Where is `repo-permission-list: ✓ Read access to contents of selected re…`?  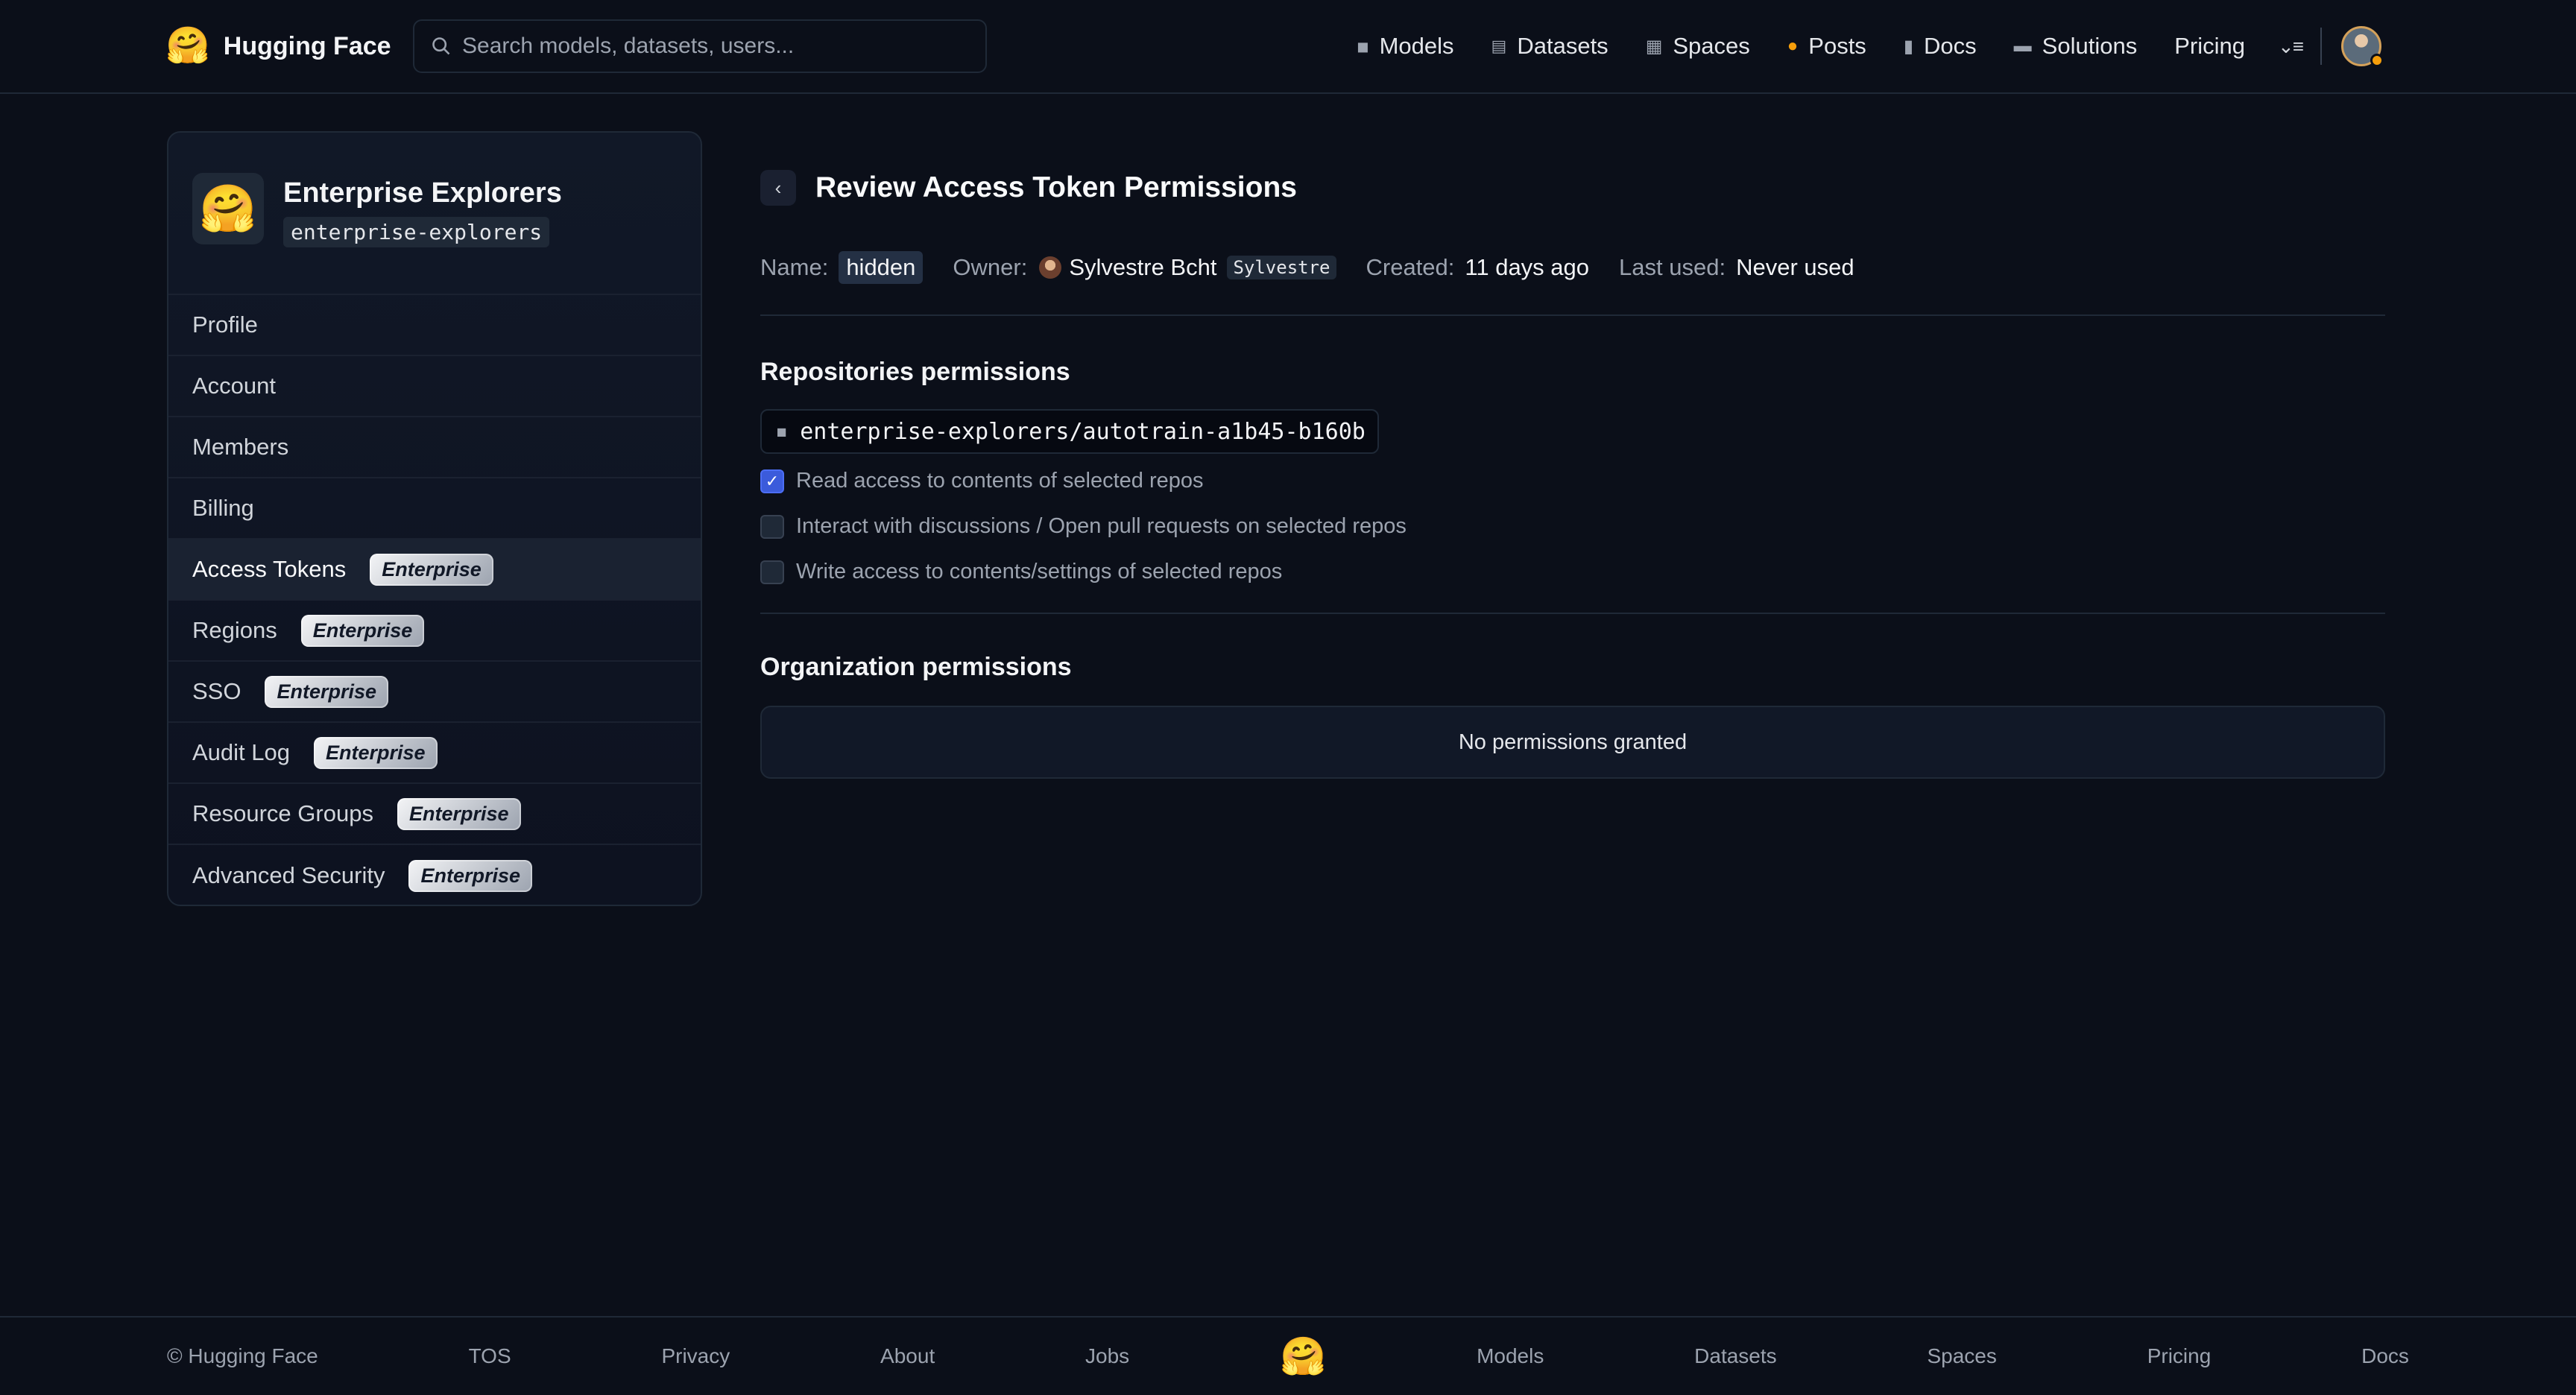 repo-permission-list: ✓ Read access to contents of selected re… is located at coordinates (1573, 536).